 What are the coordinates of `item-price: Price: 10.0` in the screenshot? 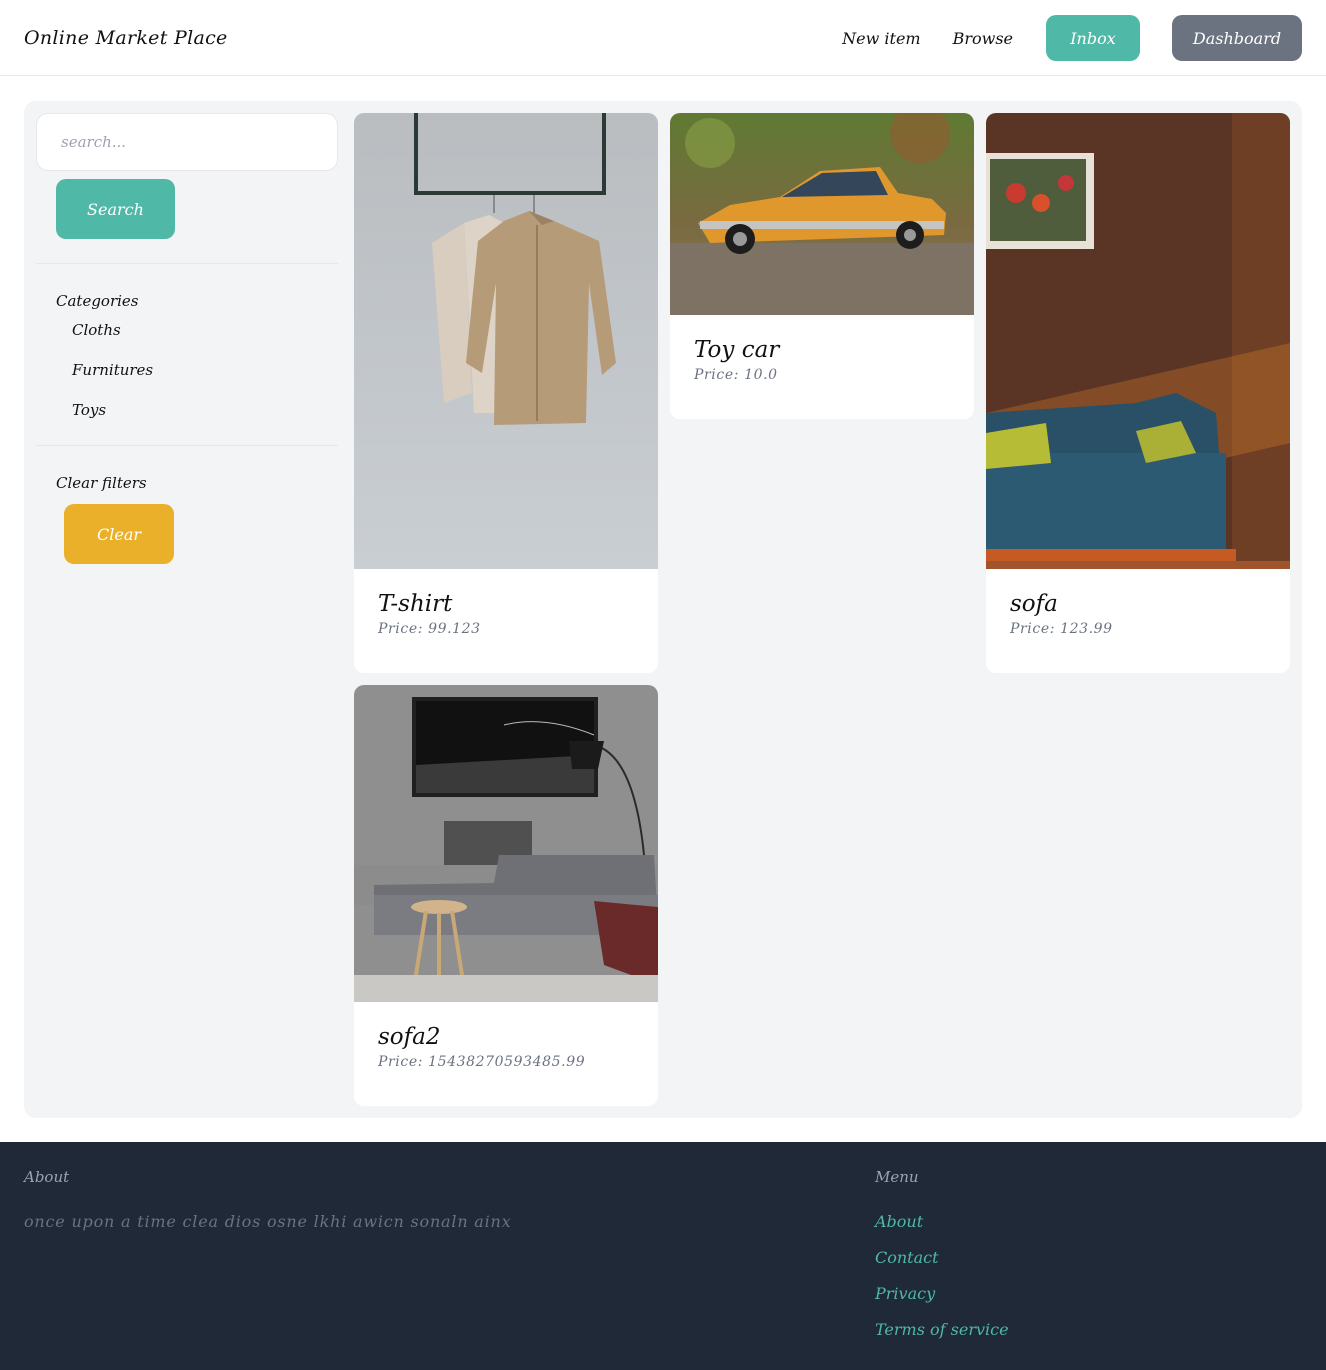 It's located at (736, 375).